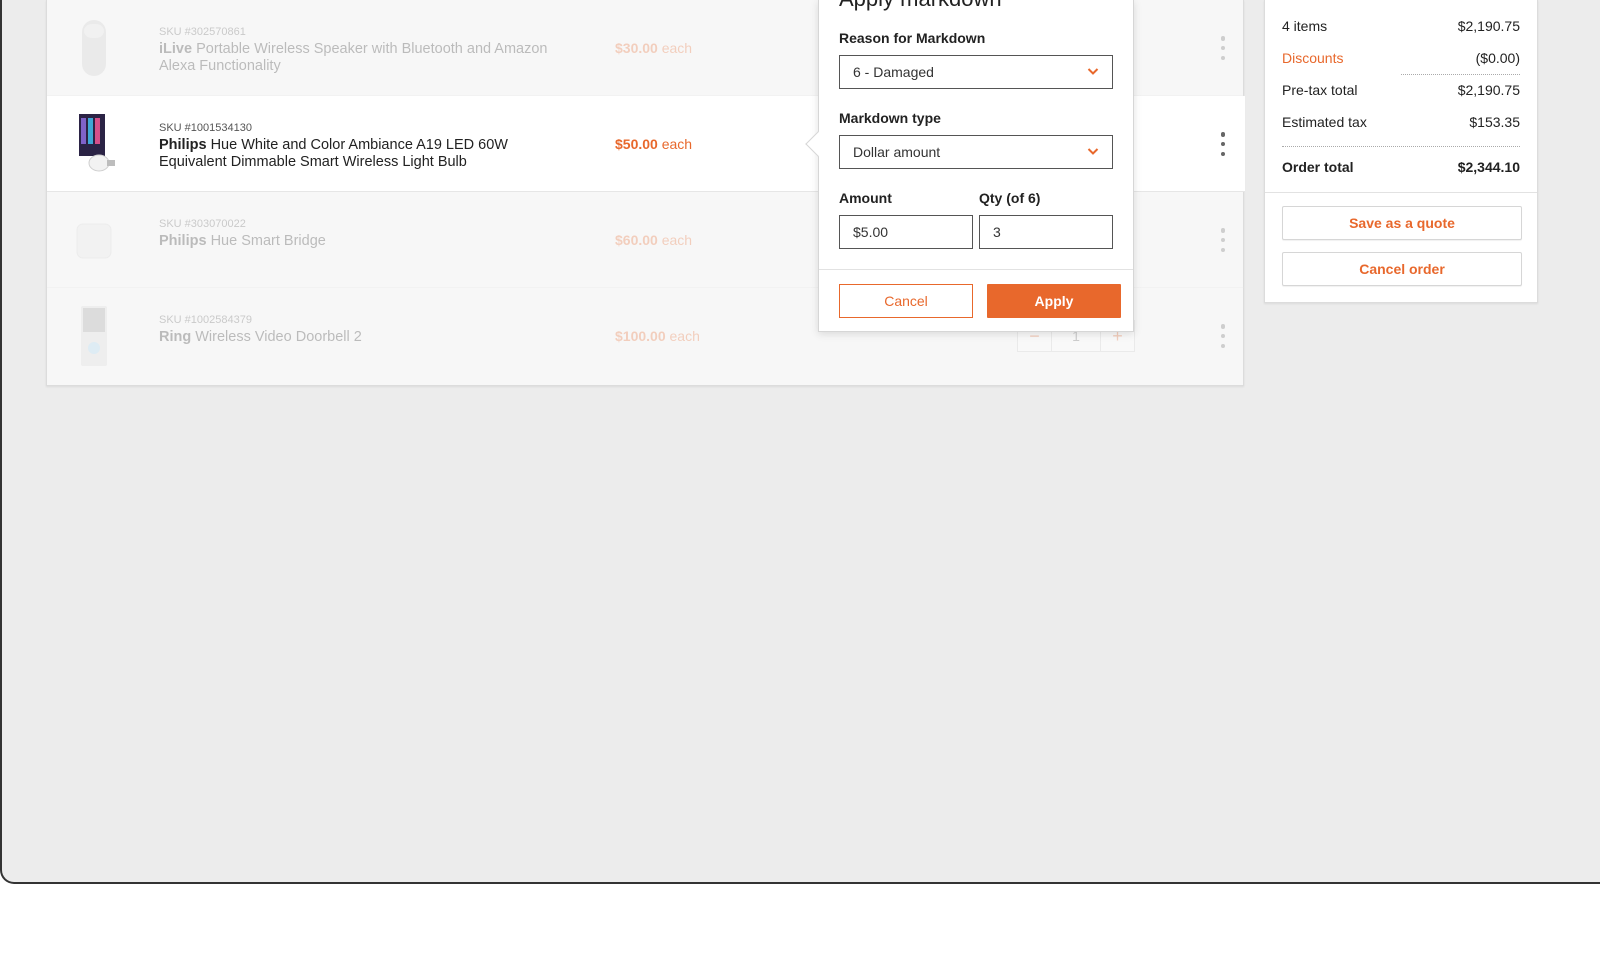 This screenshot has height=962, width=1600. Describe the element at coordinates (268, 241) in the screenshot. I see `item-name: Hue Smart Bridge` at that location.